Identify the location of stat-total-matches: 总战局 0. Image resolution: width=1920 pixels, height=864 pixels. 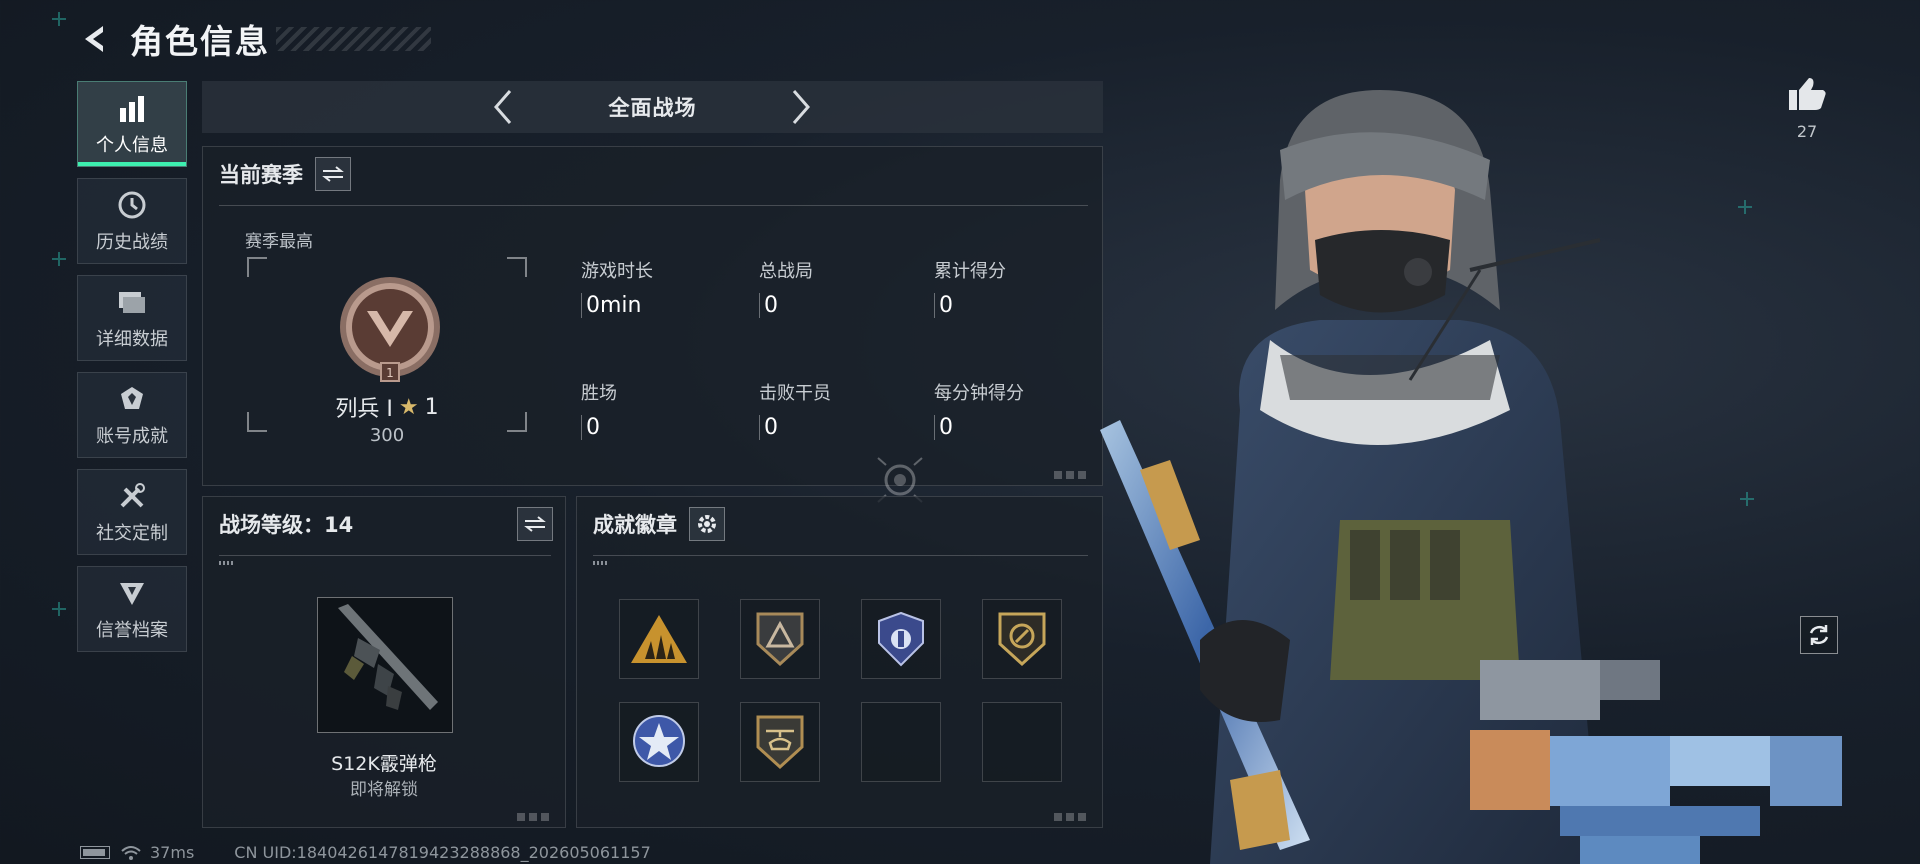
(829, 287).